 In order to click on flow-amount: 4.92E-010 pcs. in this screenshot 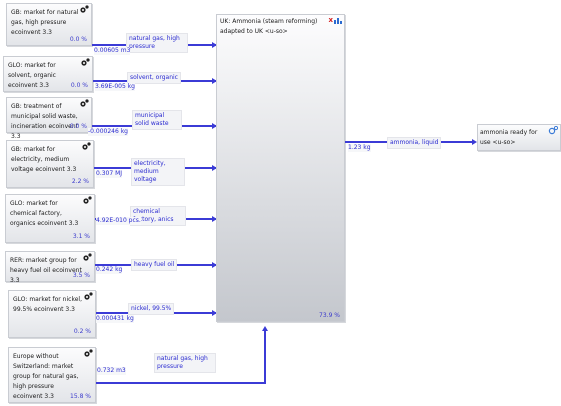, I will do `click(118, 221)`.